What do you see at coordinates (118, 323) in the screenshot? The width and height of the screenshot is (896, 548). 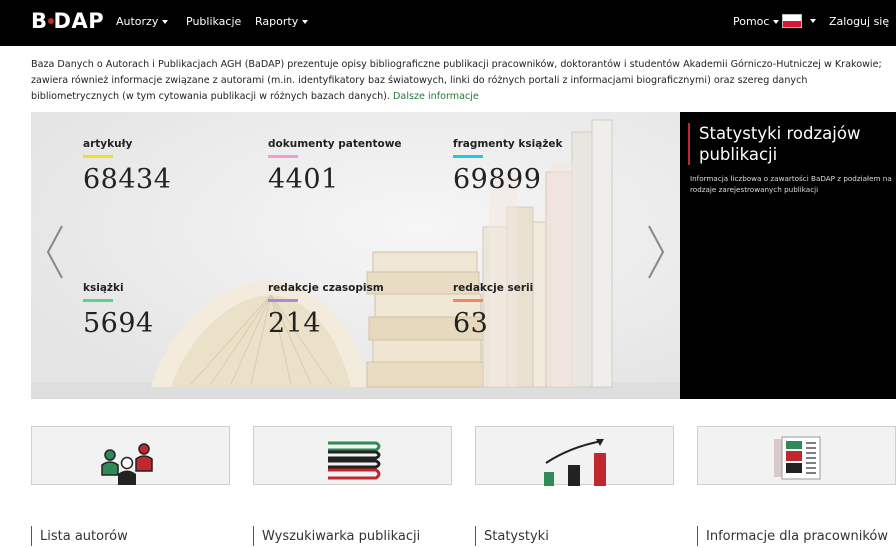 I see `stat-value: 5694` at bounding box center [118, 323].